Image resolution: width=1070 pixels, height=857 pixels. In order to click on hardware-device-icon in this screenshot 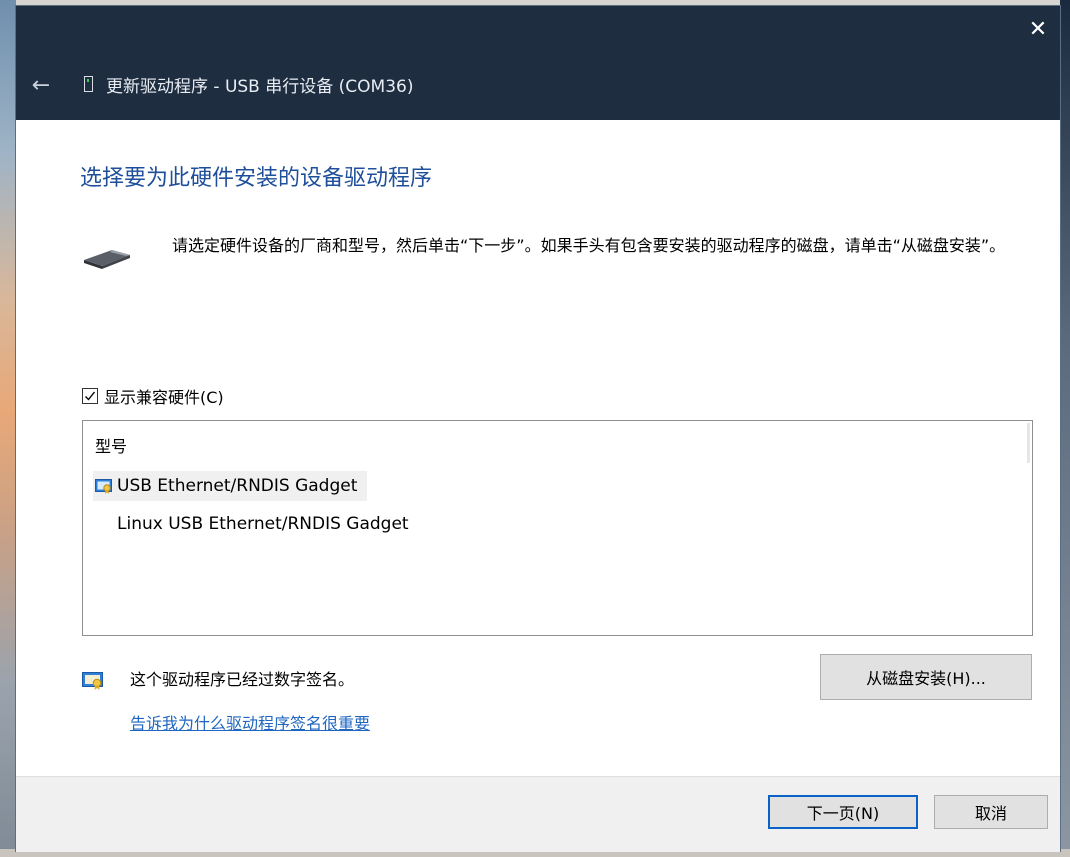, I will do `click(107, 259)`.